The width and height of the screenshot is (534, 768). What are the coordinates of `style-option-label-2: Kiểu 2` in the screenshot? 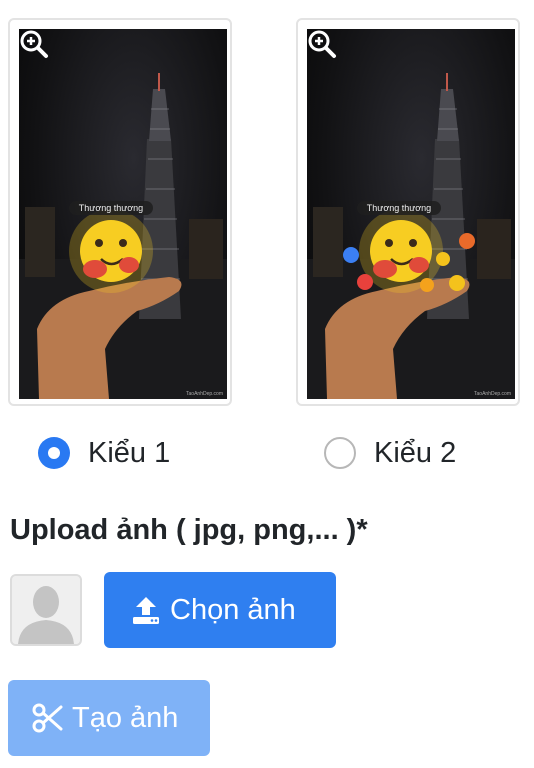 It's located at (415, 452).